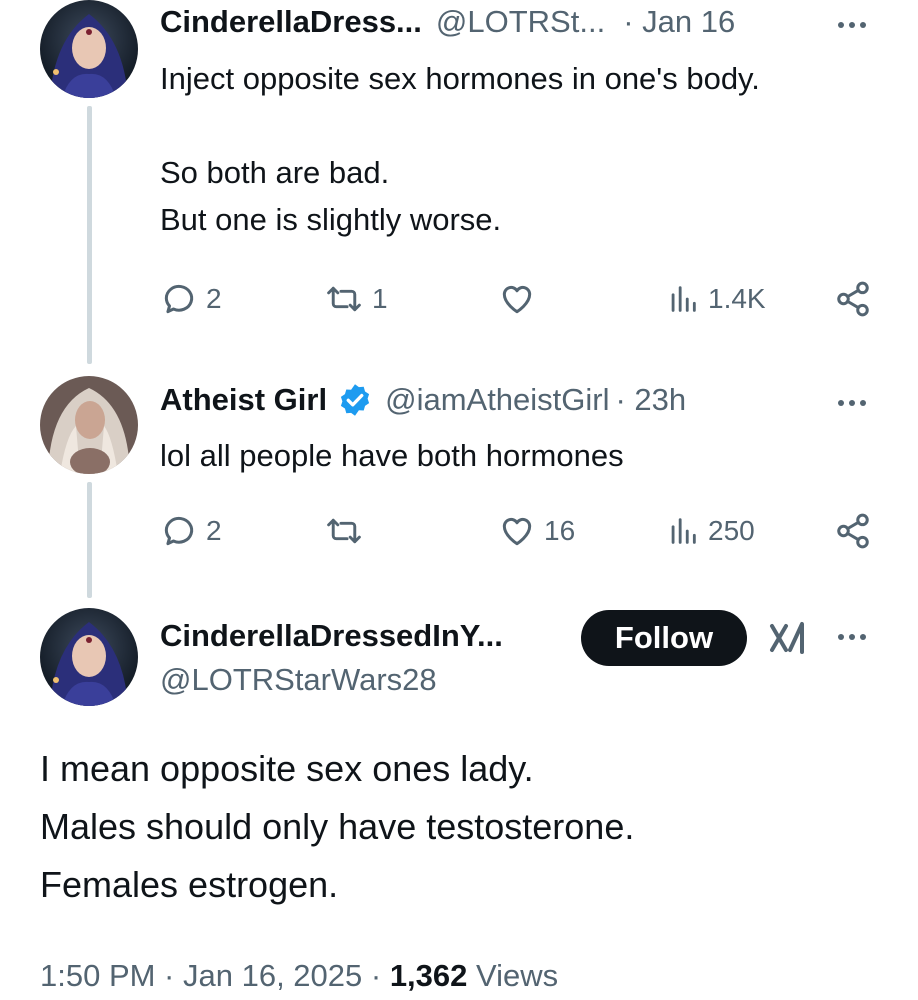  I want to click on tweet2-like-button: 16, so click(536, 531).